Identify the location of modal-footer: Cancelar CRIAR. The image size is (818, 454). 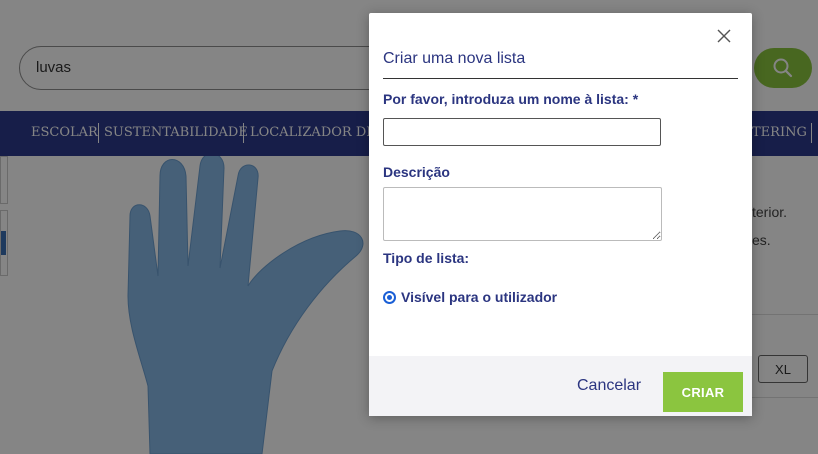
(560, 386).